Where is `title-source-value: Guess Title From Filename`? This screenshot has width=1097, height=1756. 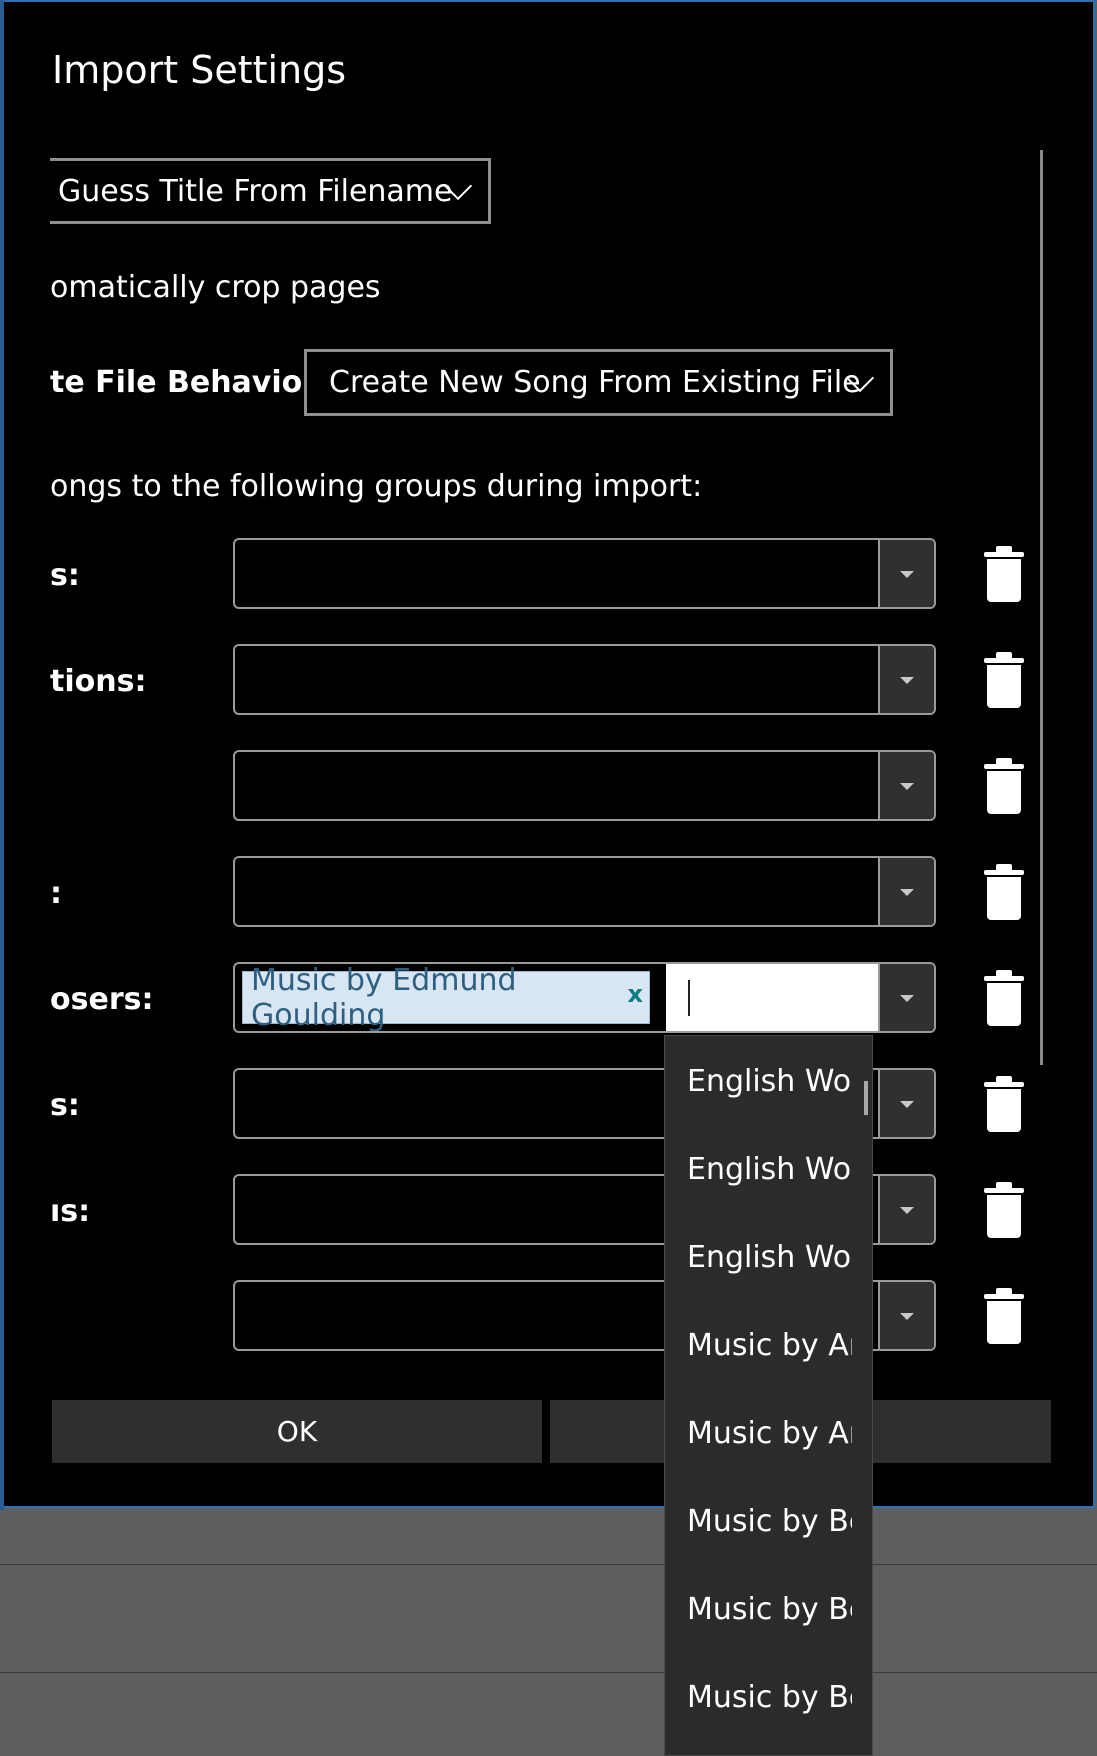 title-source-value: Guess Title From Filename is located at coordinates (255, 191).